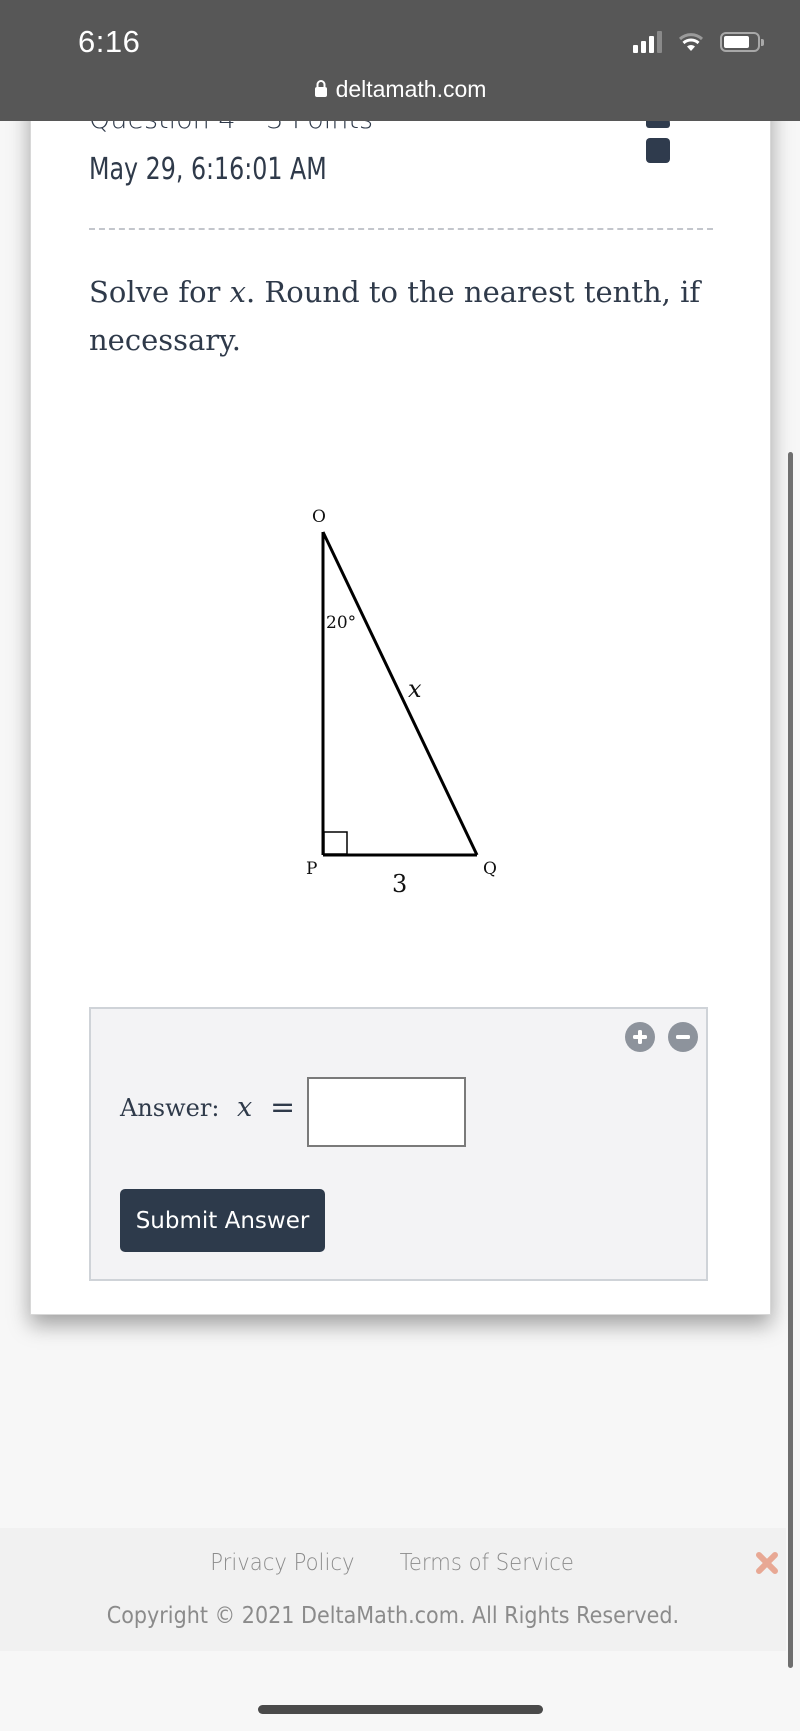 Image resolution: width=800 pixels, height=1731 pixels. Describe the element at coordinates (647, 42) in the screenshot. I see `signal-icon` at that location.